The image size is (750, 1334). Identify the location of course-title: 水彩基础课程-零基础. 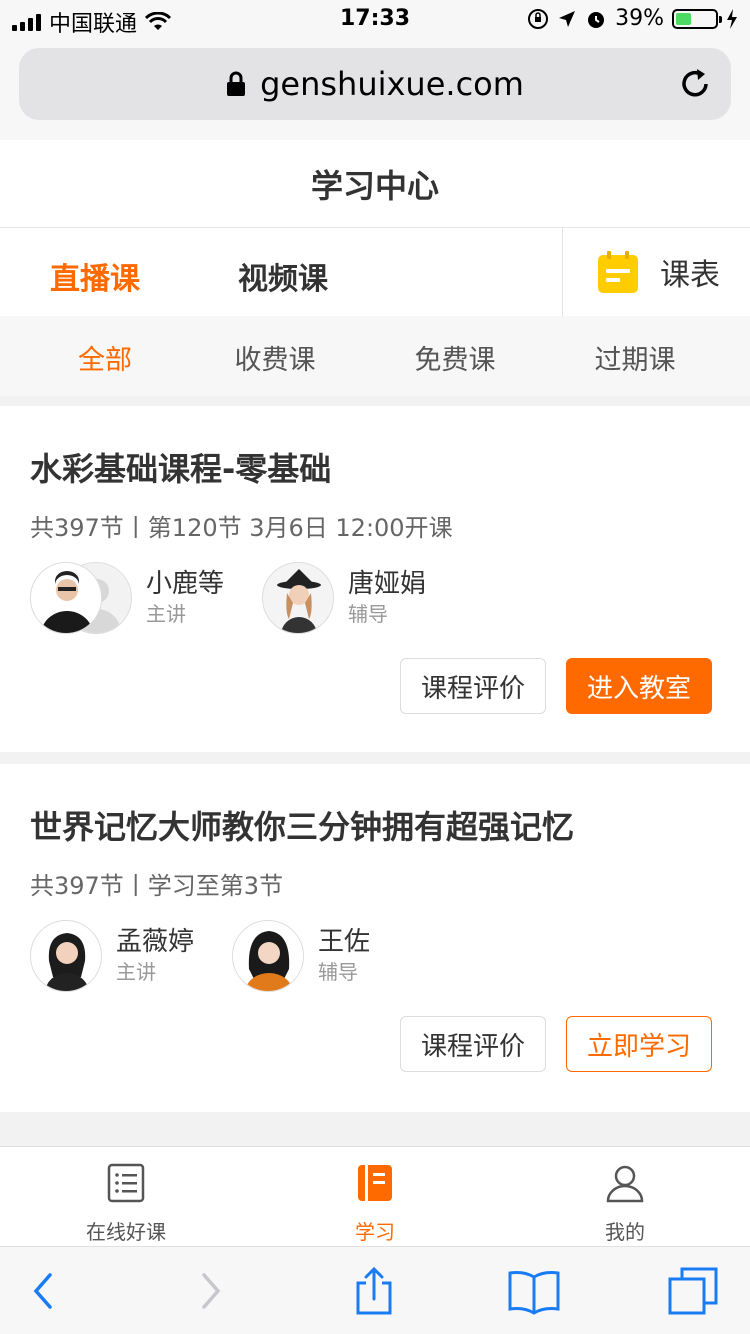
(180, 467).